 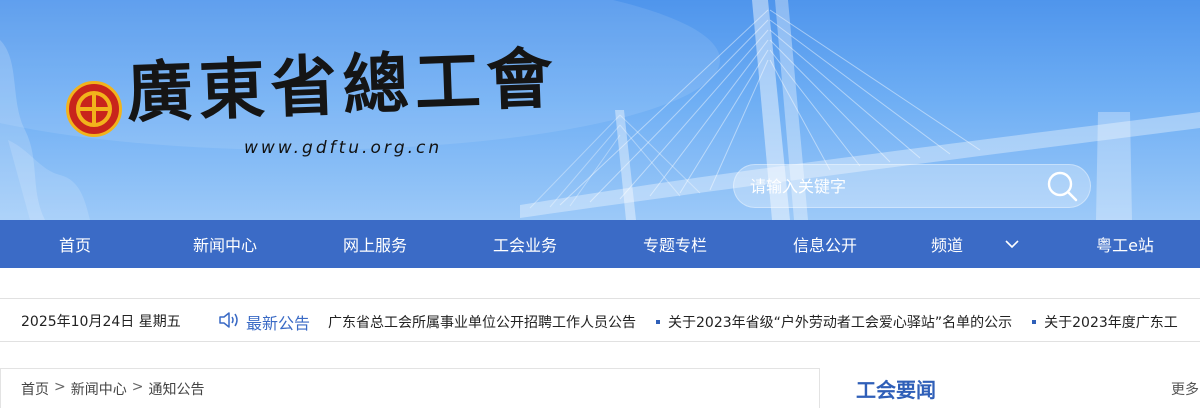 I want to click on notice-item-text: 广东省总工会所属事业单位公开招聘工作人员公告, so click(x=482, y=323).